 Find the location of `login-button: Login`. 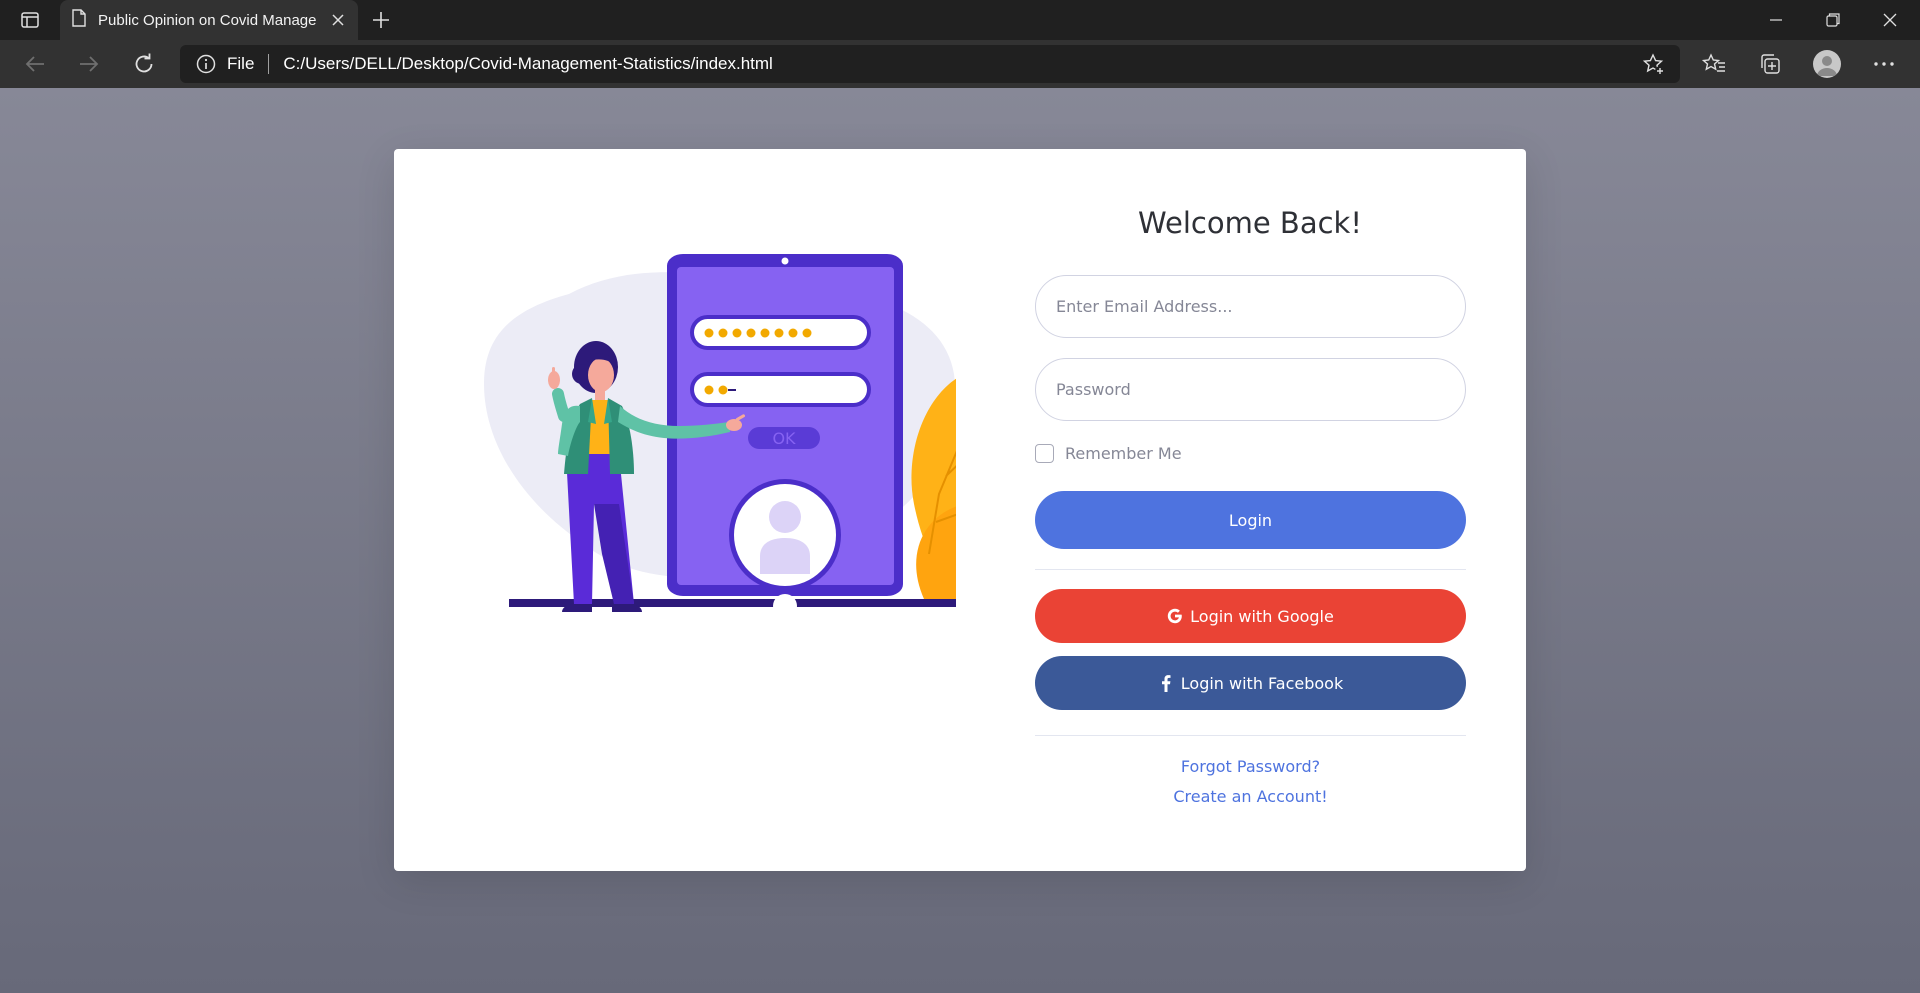

login-button: Login is located at coordinates (1250, 520).